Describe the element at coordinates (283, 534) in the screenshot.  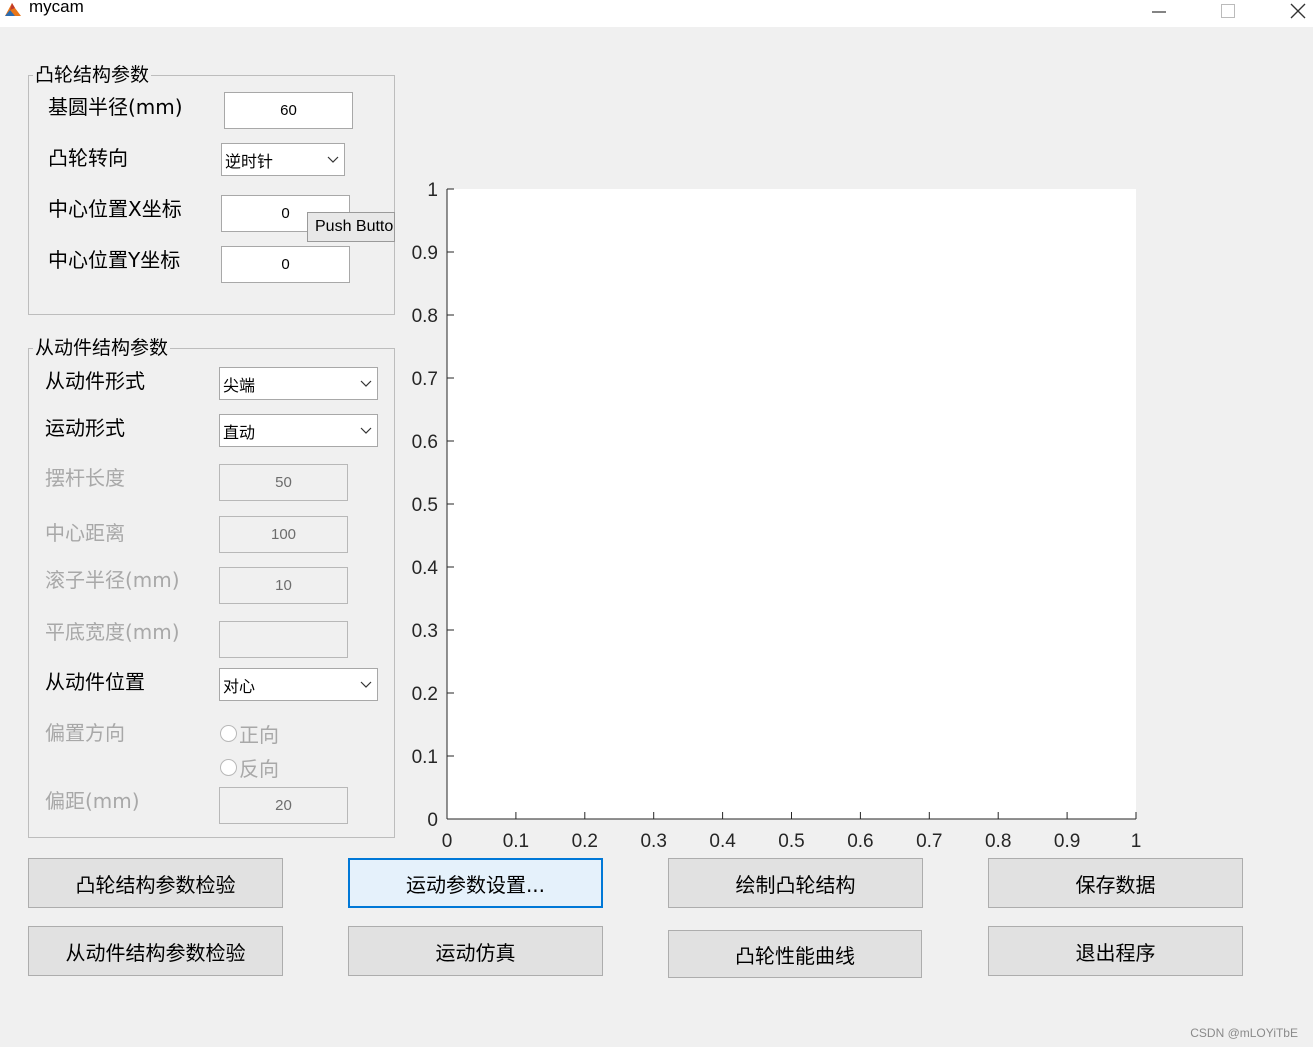
I see `center-distance-input: 100` at that location.